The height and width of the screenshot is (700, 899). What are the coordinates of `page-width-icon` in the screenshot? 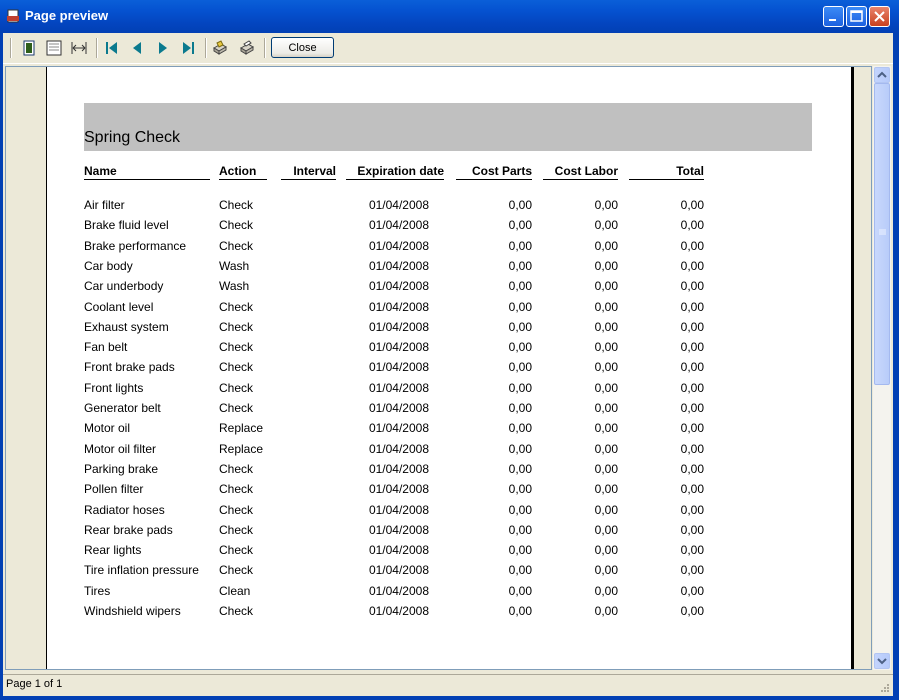 It's located at (54, 48).